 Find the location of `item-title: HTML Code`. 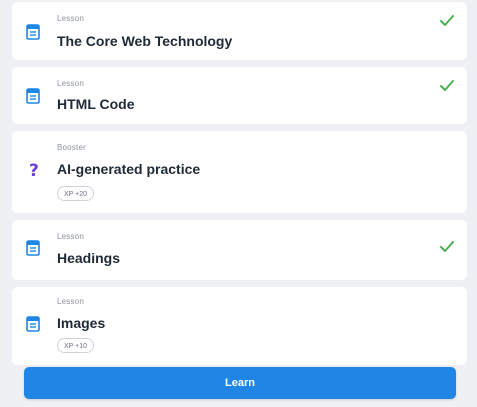

item-title: HTML Code is located at coordinates (96, 104).